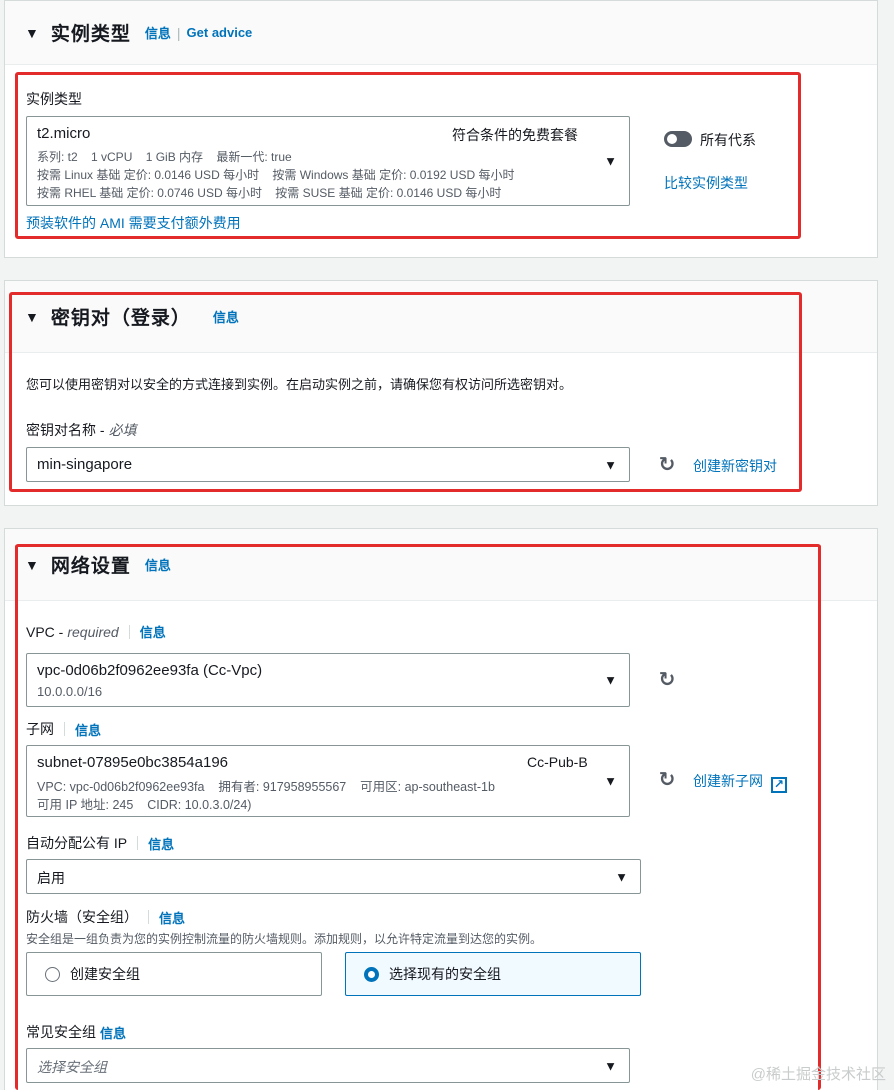  I want to click on key-pair-header: ▼ 密钥对（登录） 信息, so click(441, 317).